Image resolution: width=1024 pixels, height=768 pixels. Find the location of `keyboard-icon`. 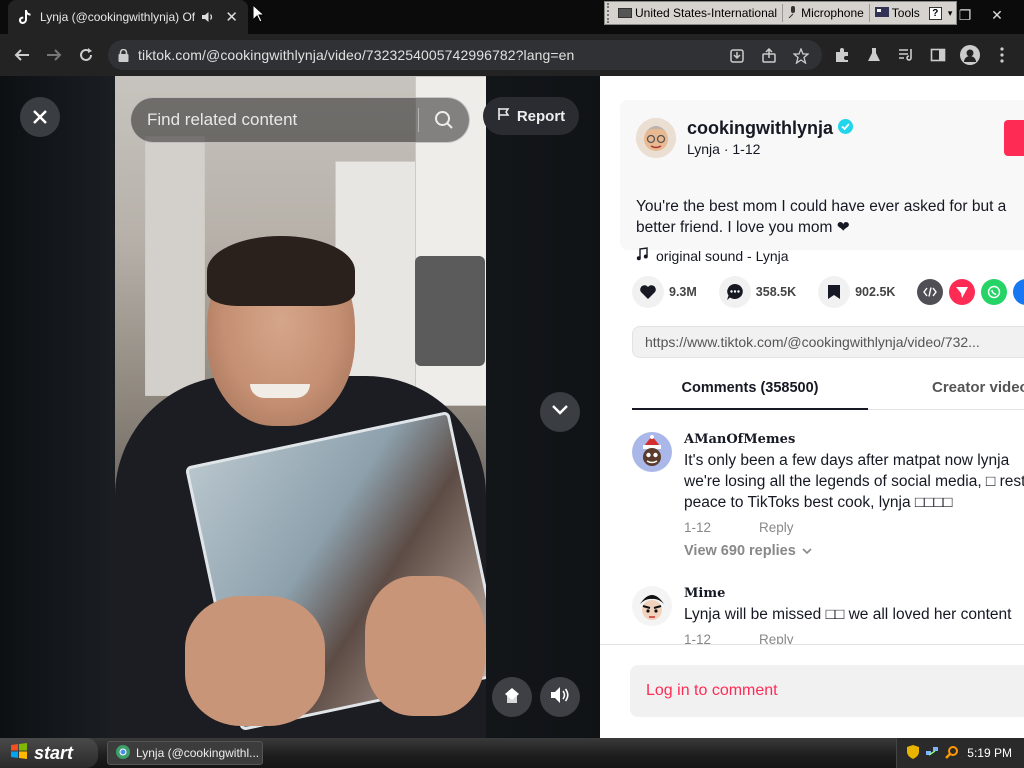

keyboard-icon is located at coordinates (625, 13).